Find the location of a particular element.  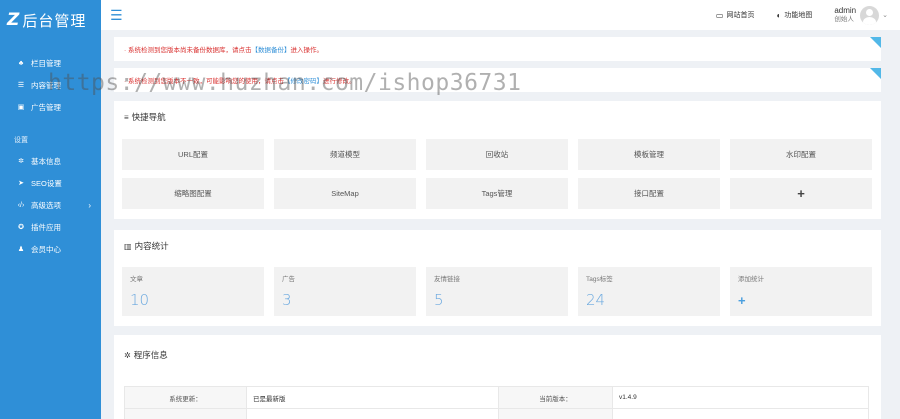

menu-icon: ≡ is located at coordinates (126, 117).